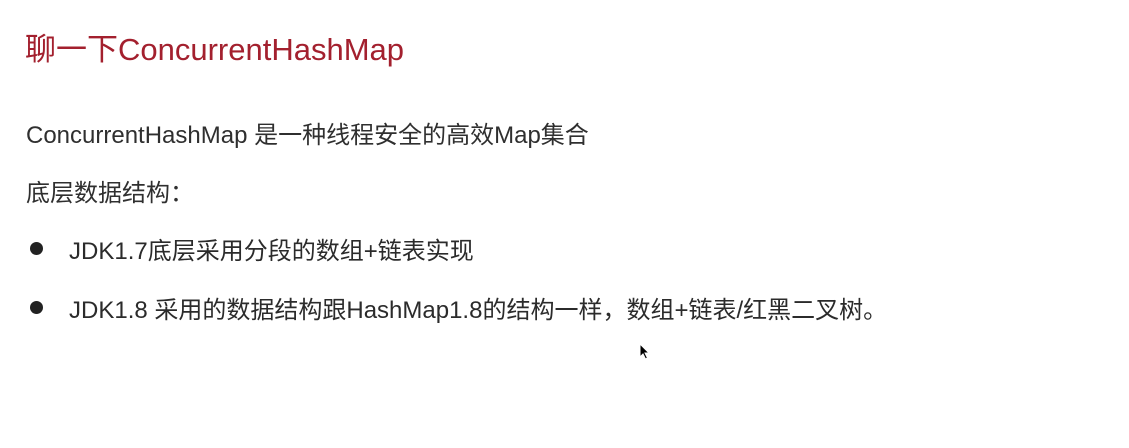 This screenshot has height=448, width=1129. I want to click on subheading: 底层数据结构：, so click(110, 193).